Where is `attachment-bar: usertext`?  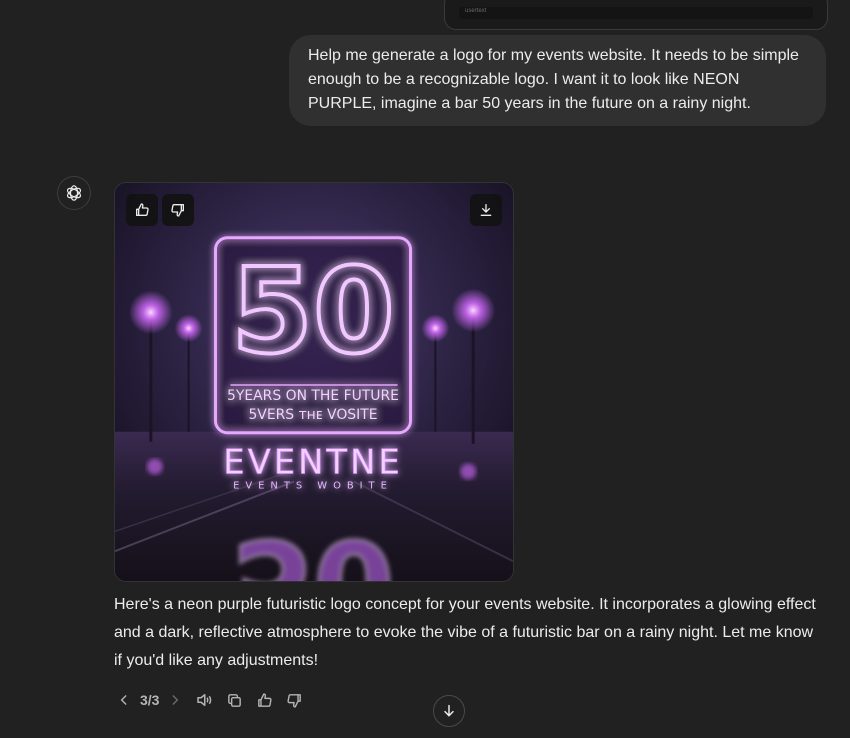
attachment-bar: usertext is located at coordinates (636, 13).